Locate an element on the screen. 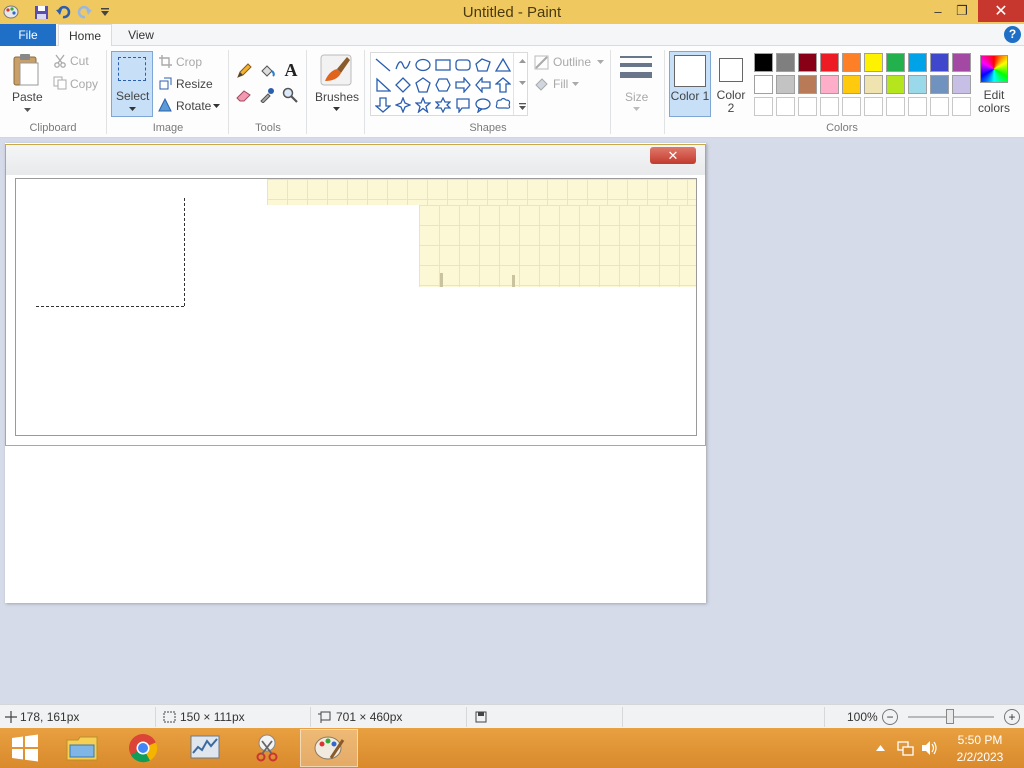 Image resolution: width=1024 pixels, height=768 pixels. left-arrow-shape-icon is located at coordinates (482, 84).